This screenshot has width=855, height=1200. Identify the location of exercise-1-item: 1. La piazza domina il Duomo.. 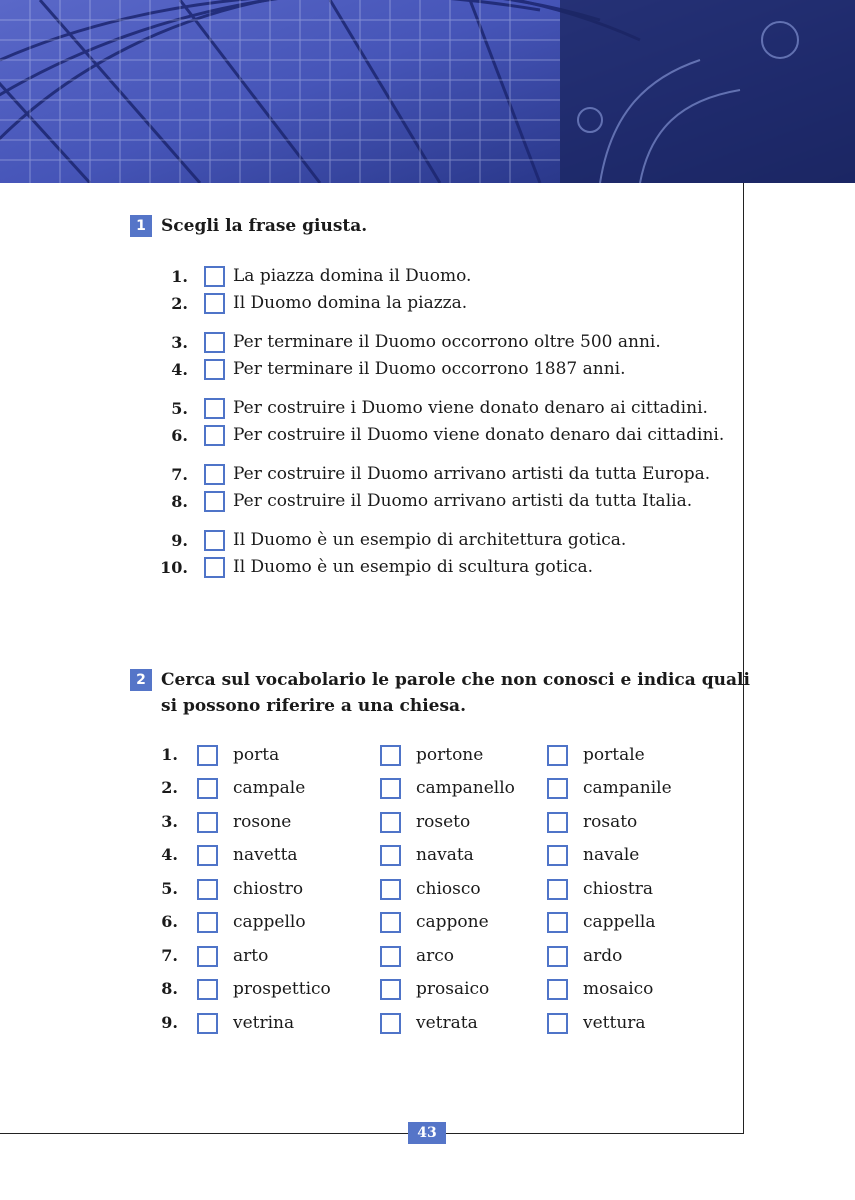
(315, 276).